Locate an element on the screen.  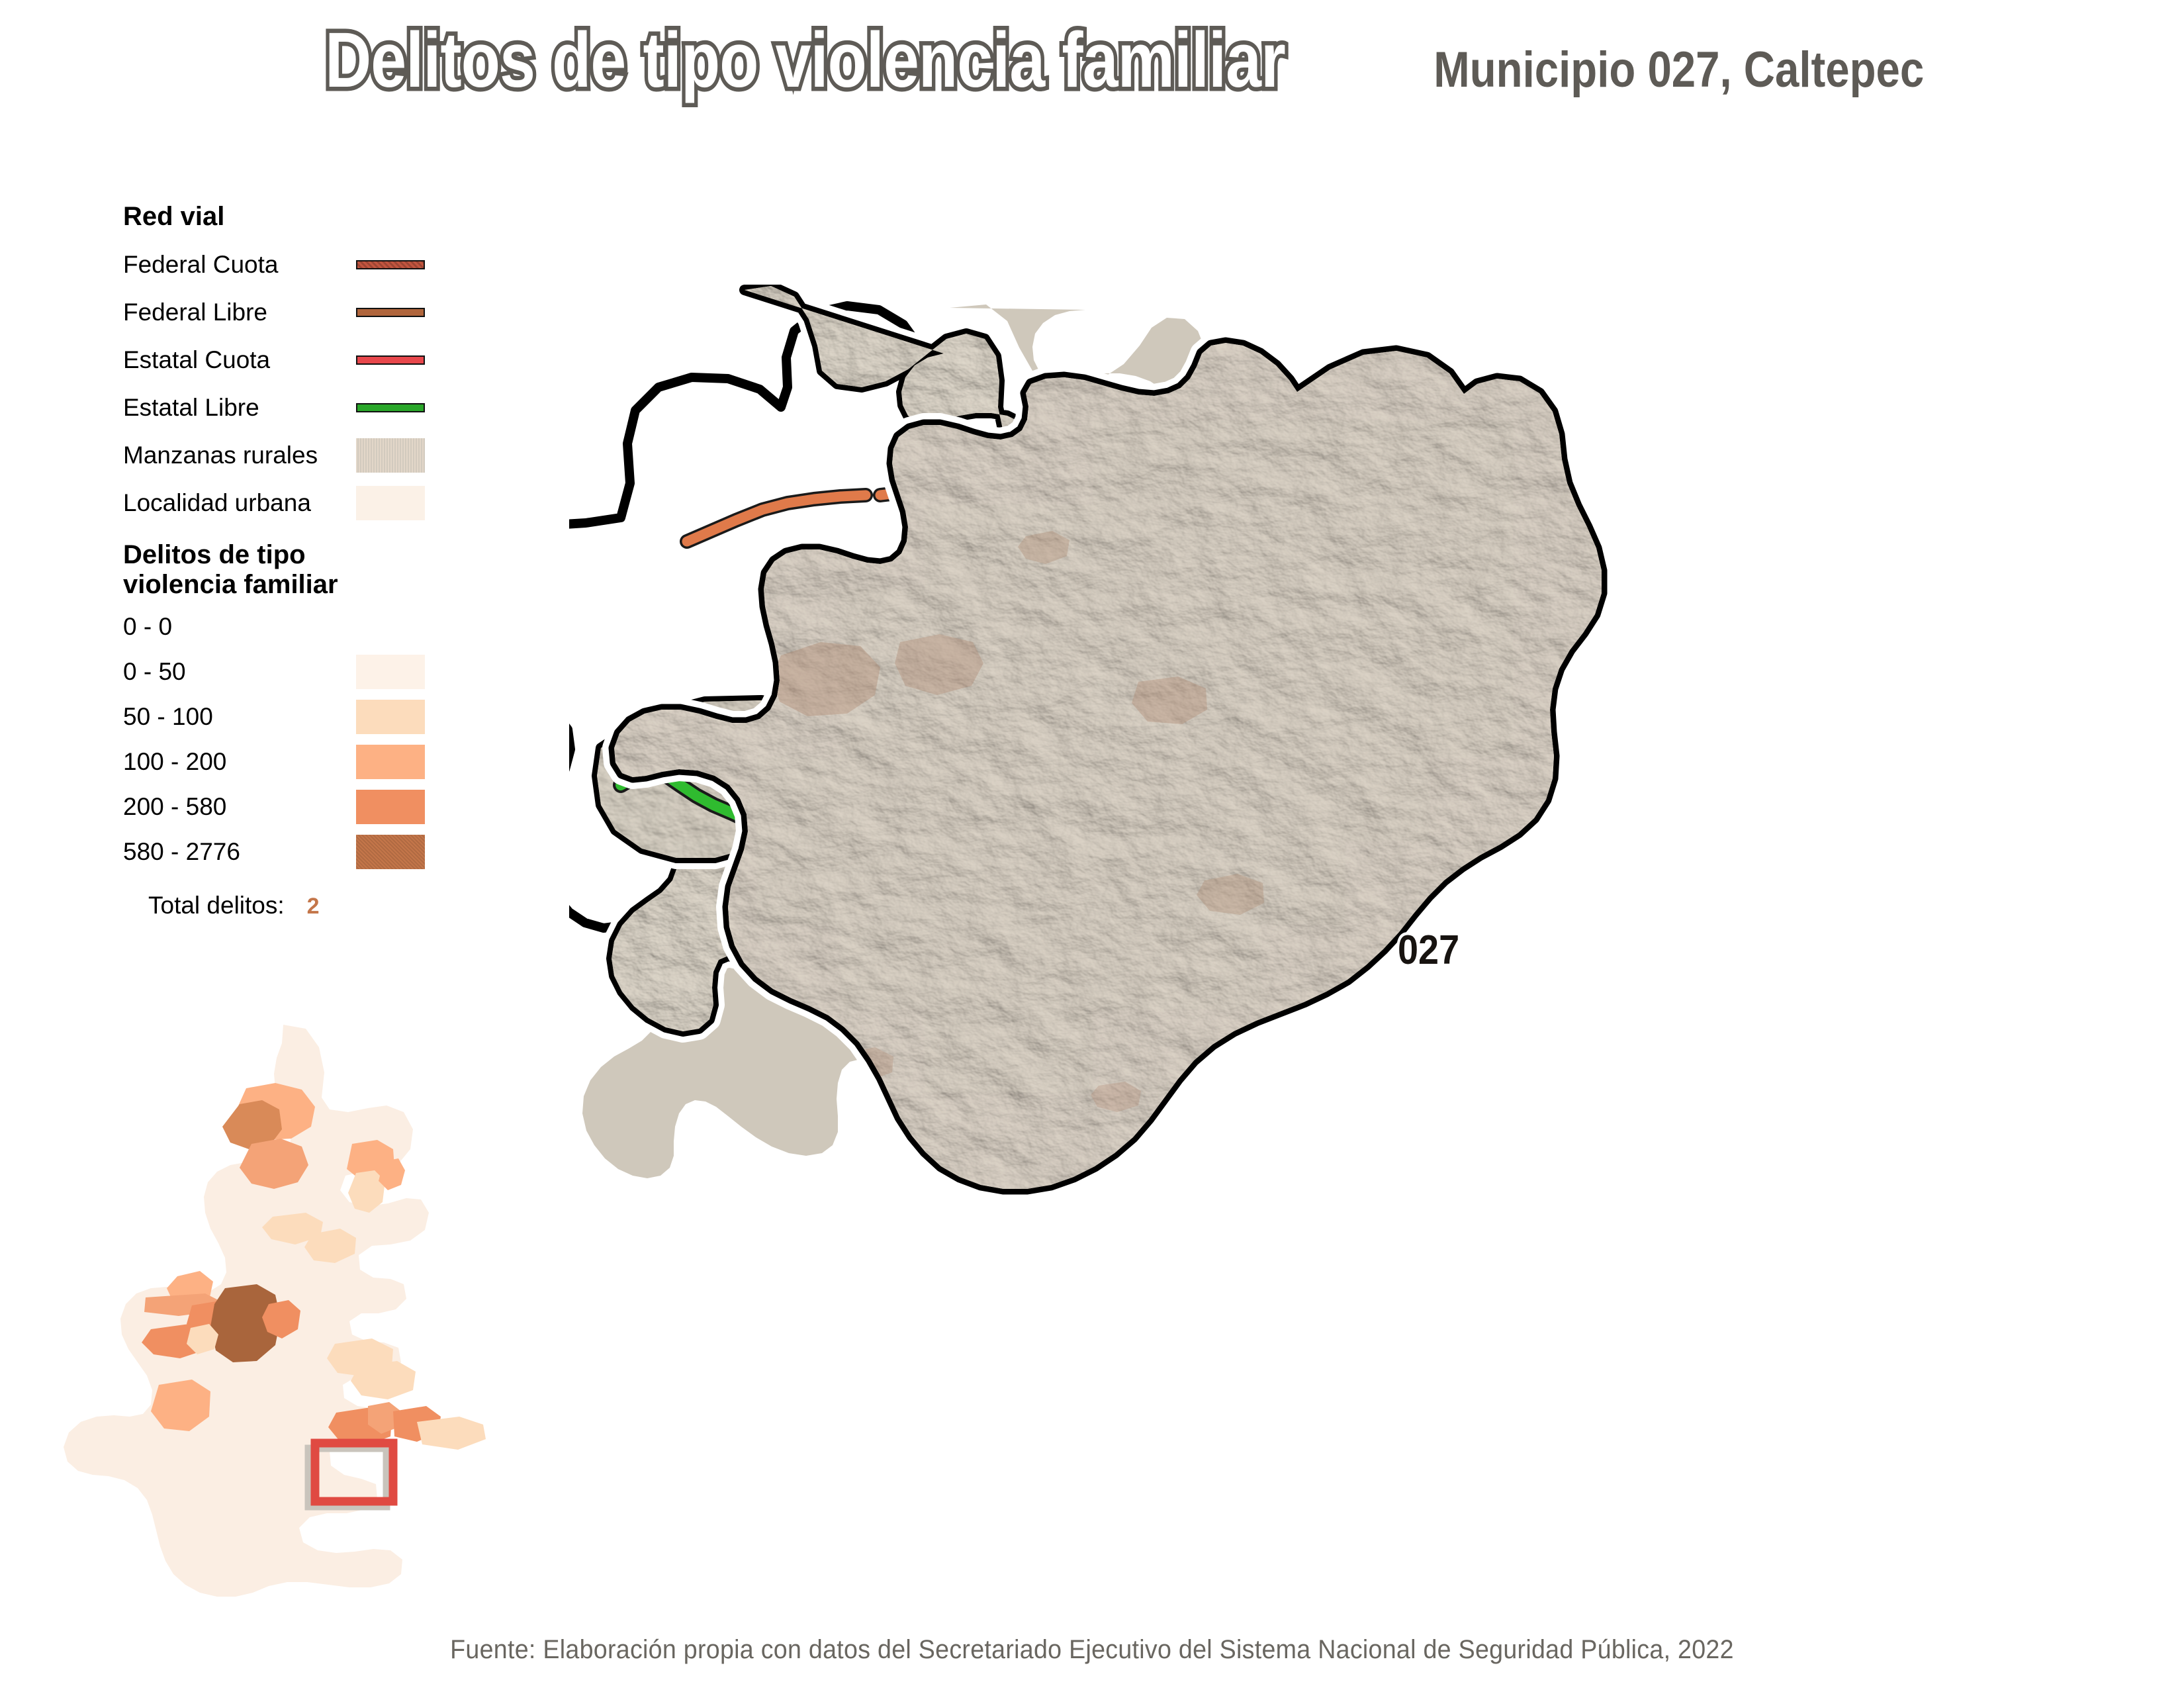
road-swatch-federal-cuota is located at coordinates (390, 264).